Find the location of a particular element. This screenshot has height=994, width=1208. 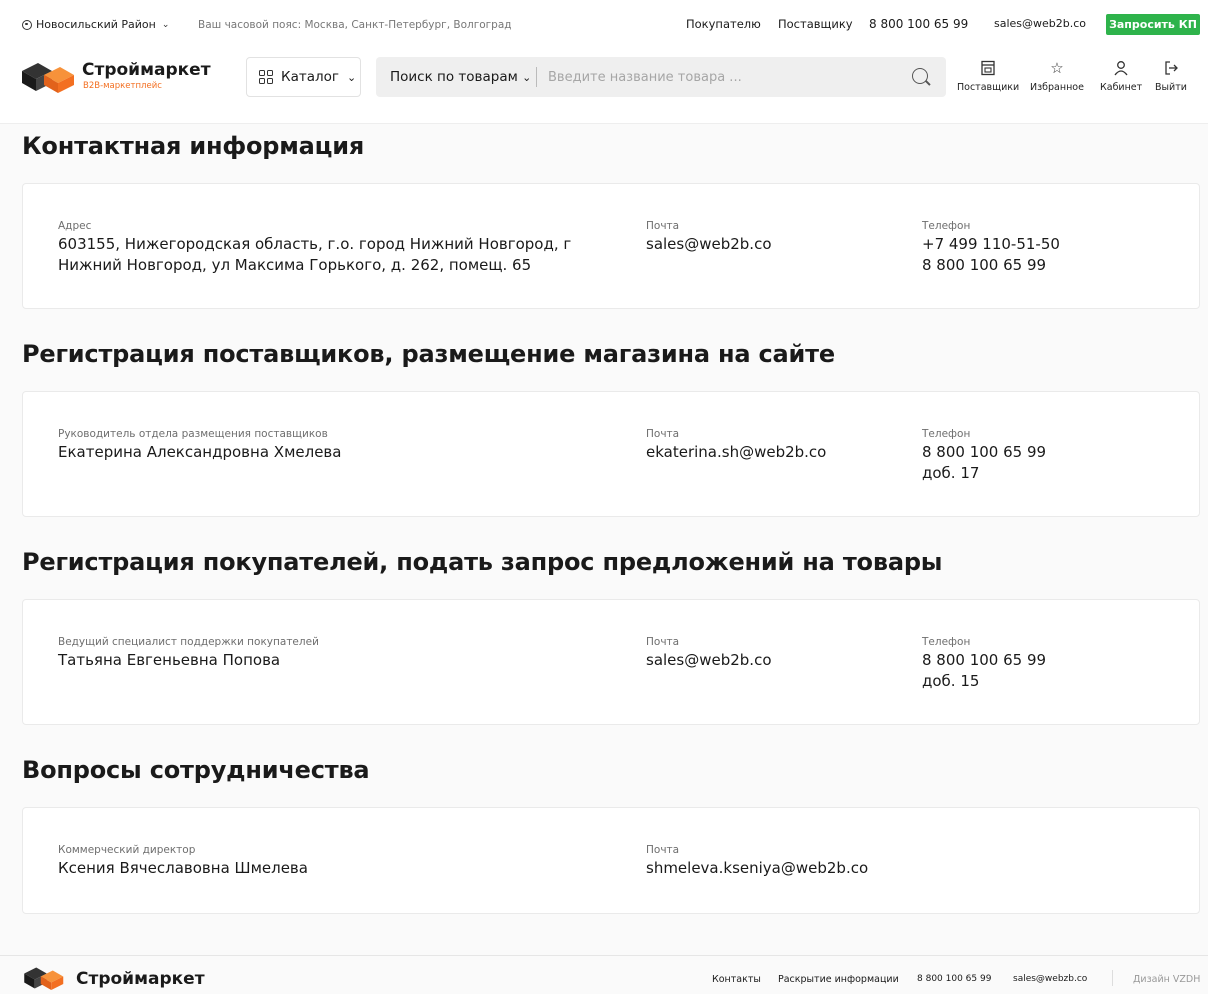

logo-mark-icon is located at coordinates (48, 78).